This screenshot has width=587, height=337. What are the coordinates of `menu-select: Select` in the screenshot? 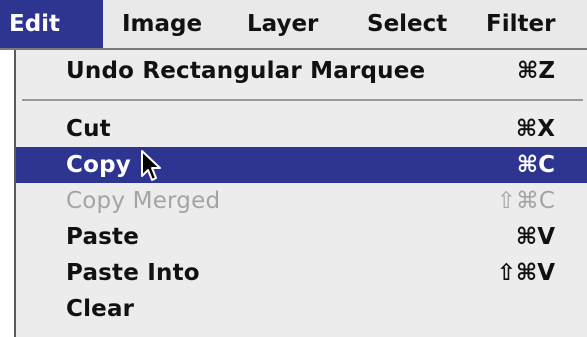 It's located at (407, 24).